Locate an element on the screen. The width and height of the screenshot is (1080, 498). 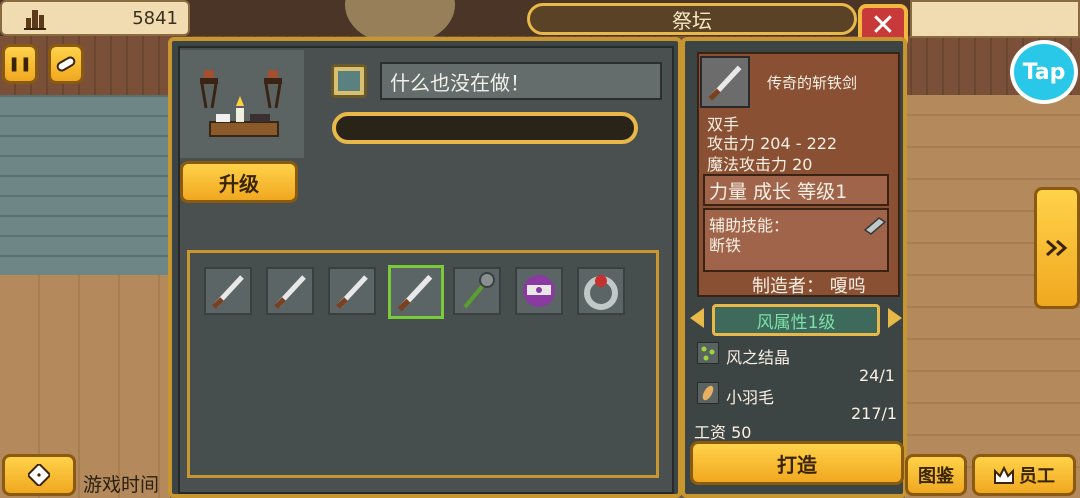
window-title-text: 祭坛 is located at coordinates (692, 20).